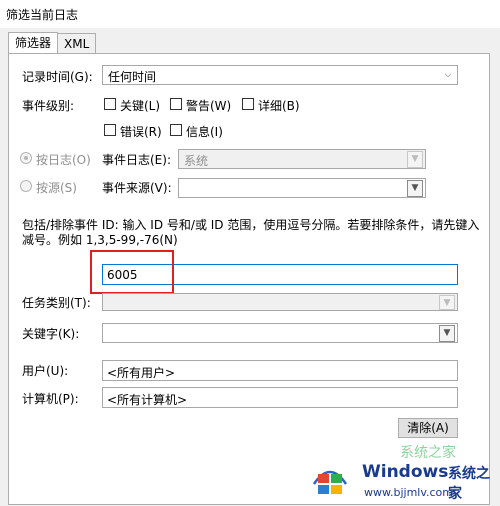 This screenshot has height=506, width=500. I want to click on computer-label: 计算机(P):, so click(50, 399).